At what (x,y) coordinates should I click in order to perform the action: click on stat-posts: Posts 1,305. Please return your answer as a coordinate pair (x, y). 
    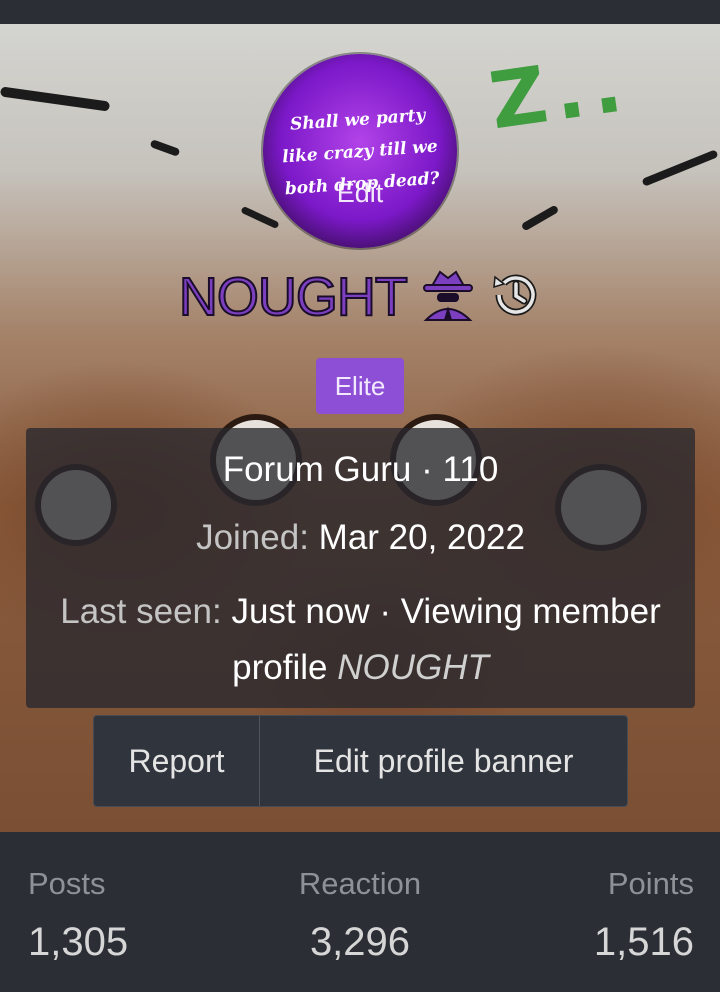
    Looking at the image, I should click on (78, 915).